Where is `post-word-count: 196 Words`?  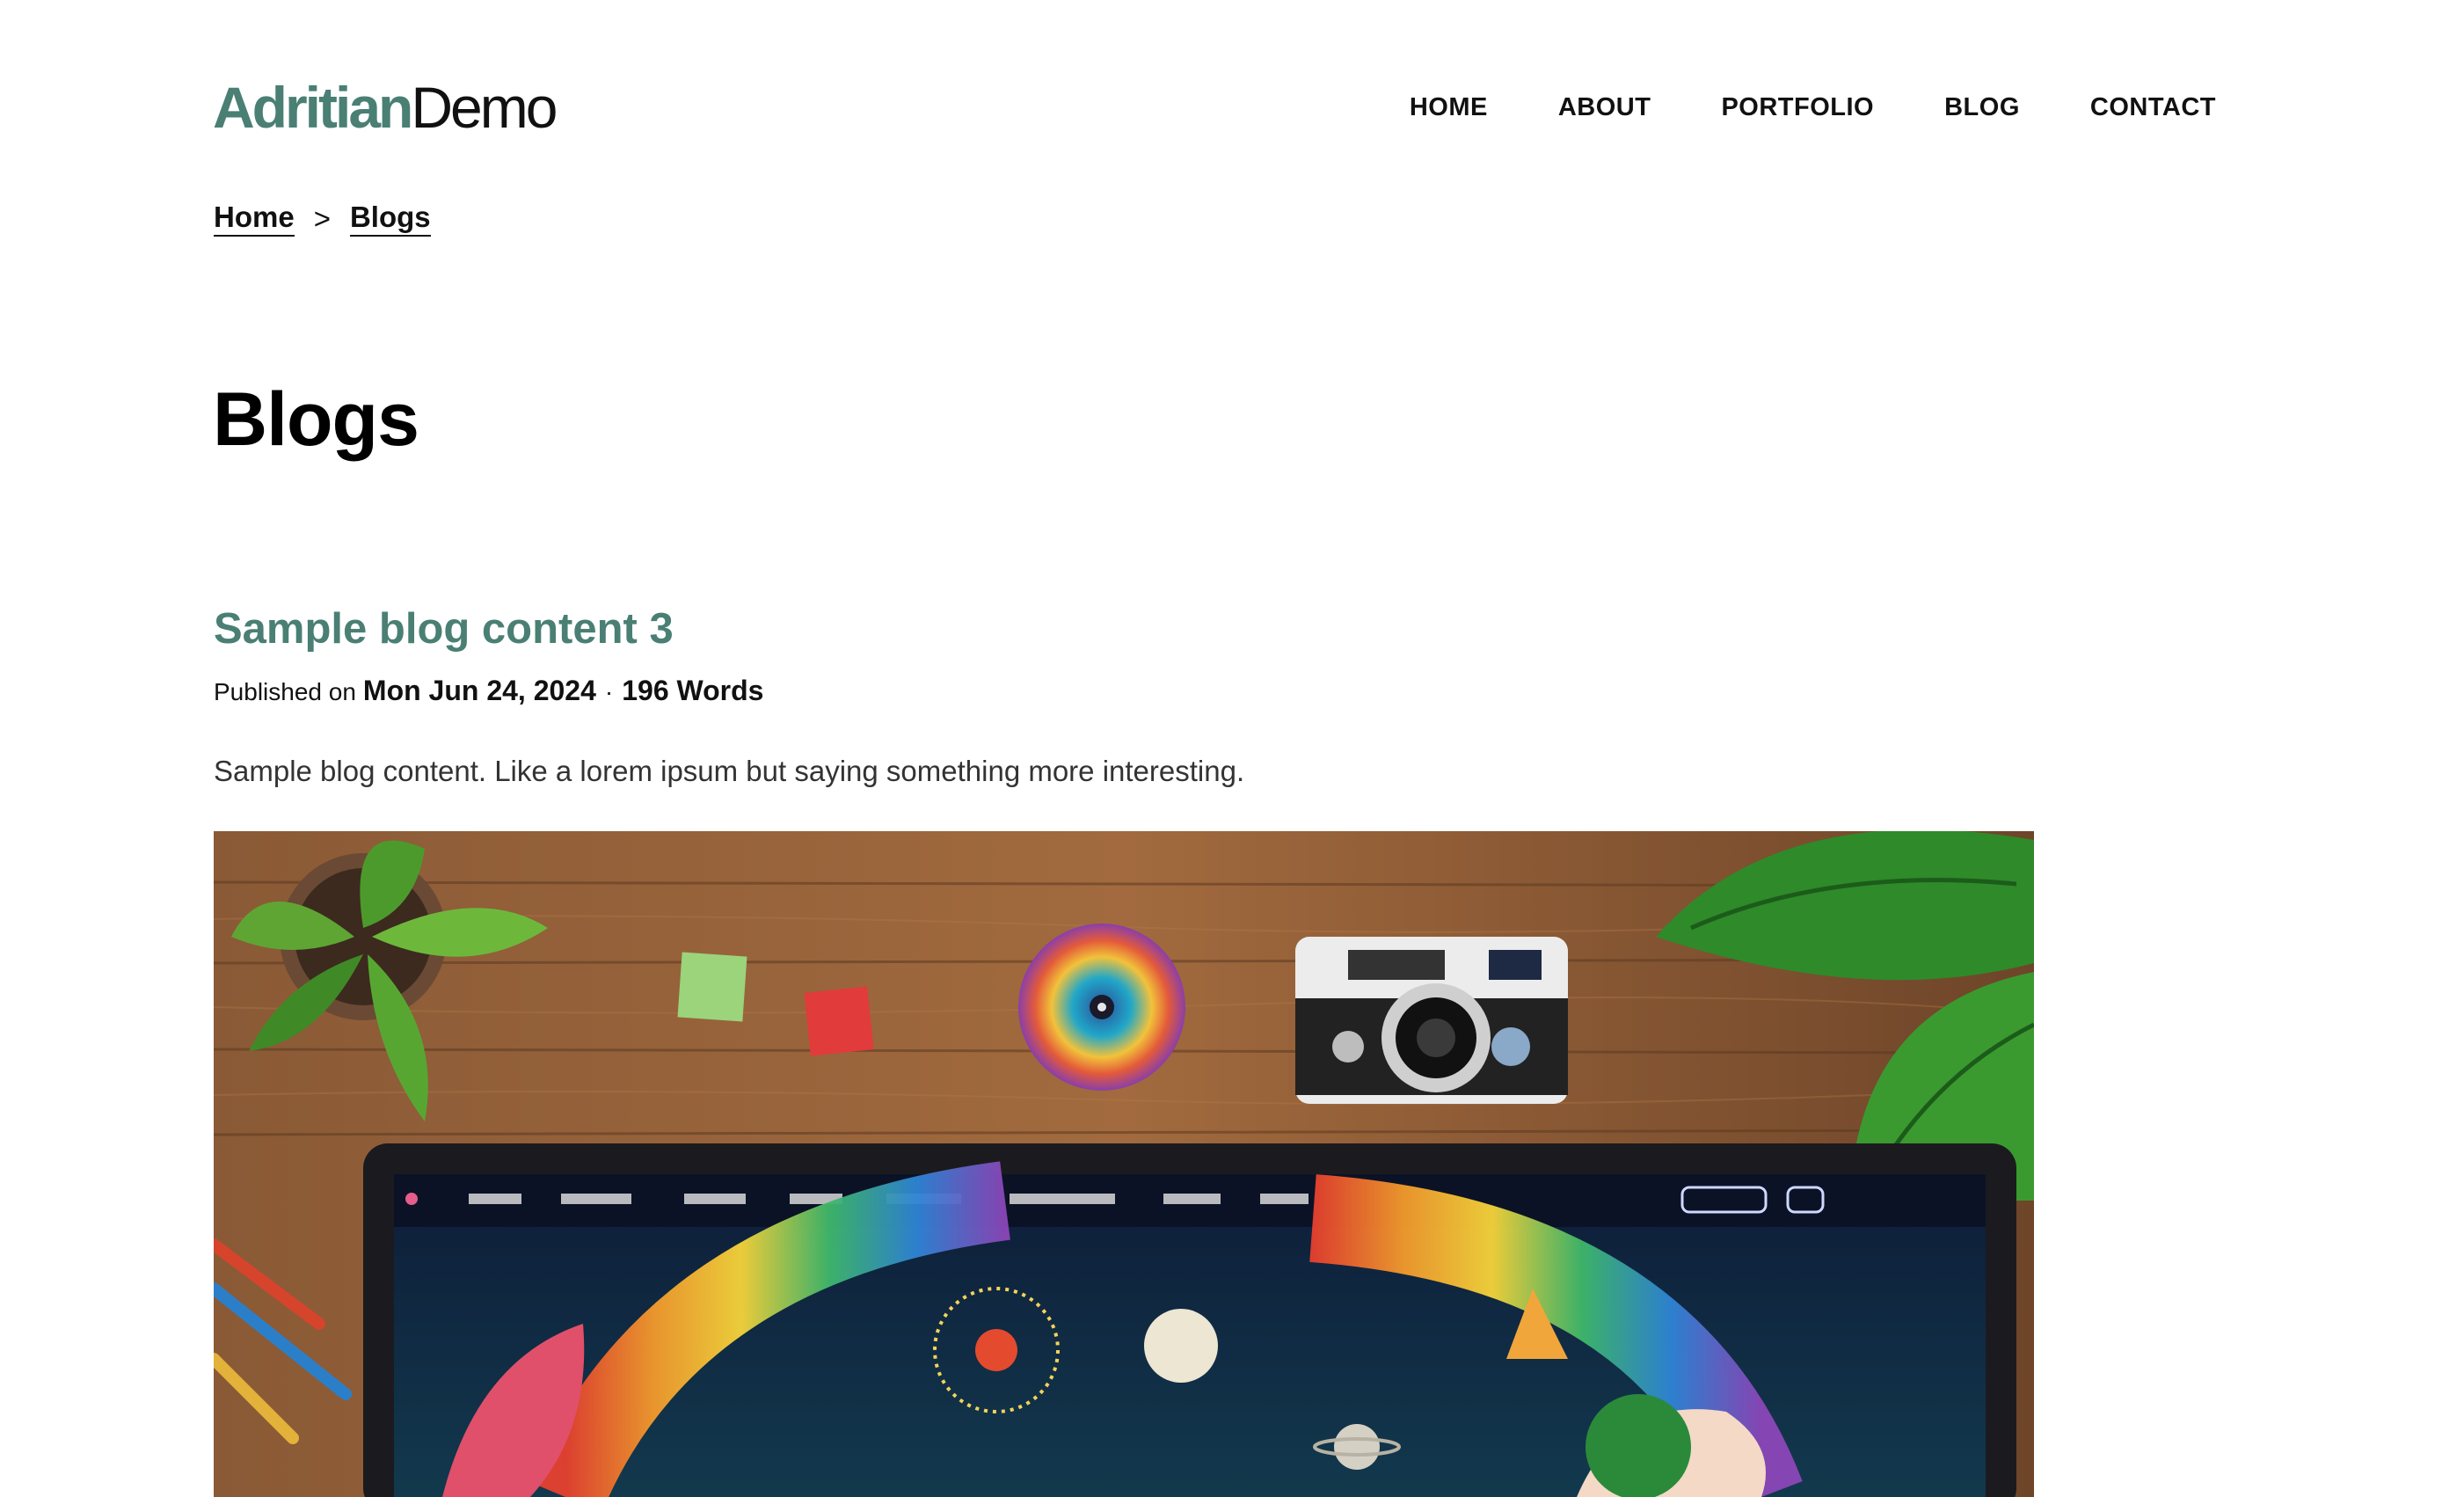
post-word-count: 196 Words is located at coordinates (693, 690).